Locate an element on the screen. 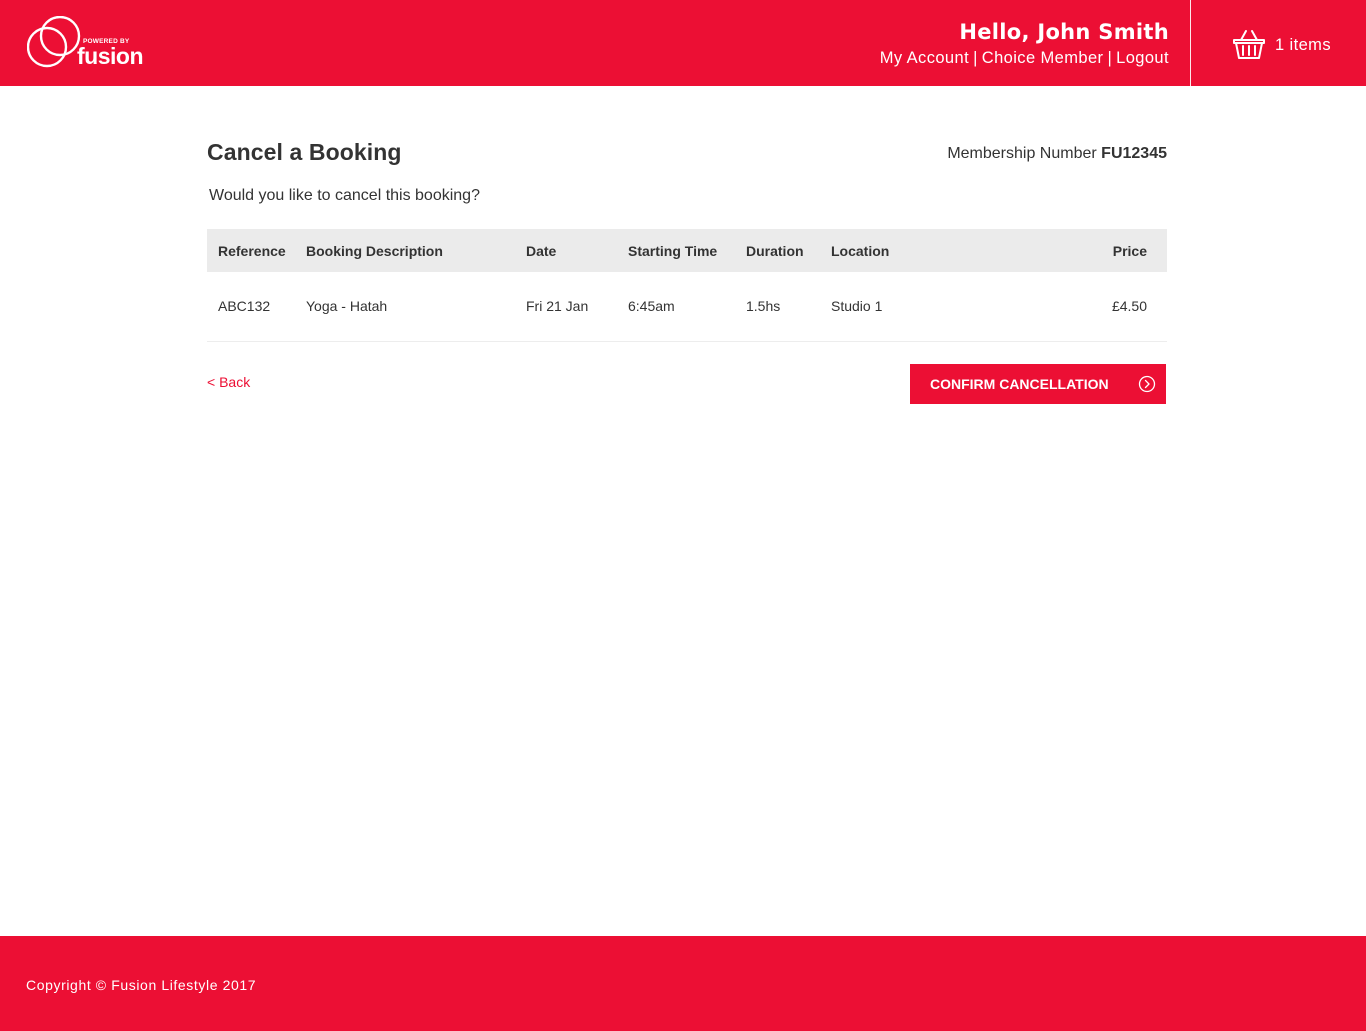 This screenshot has width=1366, height=1031. logout-link: Logout is located at coordinates (1142, 58).